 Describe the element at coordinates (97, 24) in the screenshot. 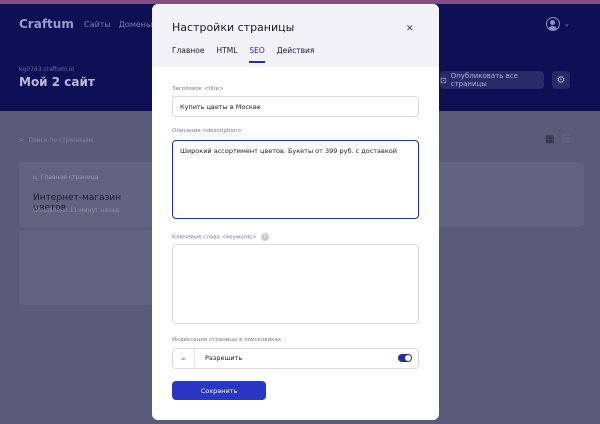

I see `nav-item-sites: Сайты` at that location.